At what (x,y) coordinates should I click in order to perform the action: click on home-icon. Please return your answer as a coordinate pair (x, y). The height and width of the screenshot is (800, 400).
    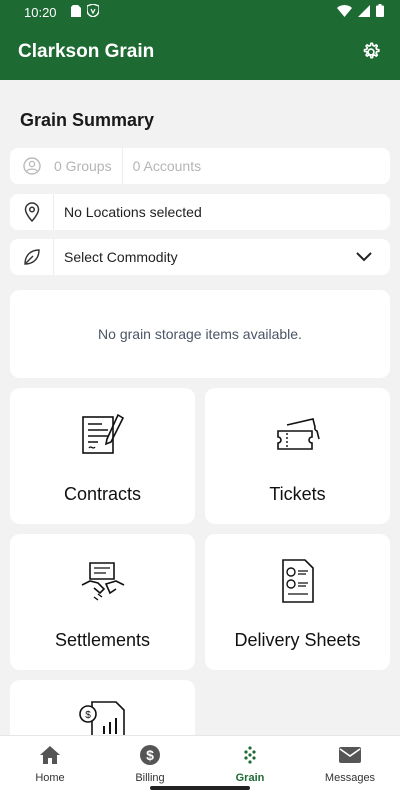
    Looking at the image, I should click on (50, 755).